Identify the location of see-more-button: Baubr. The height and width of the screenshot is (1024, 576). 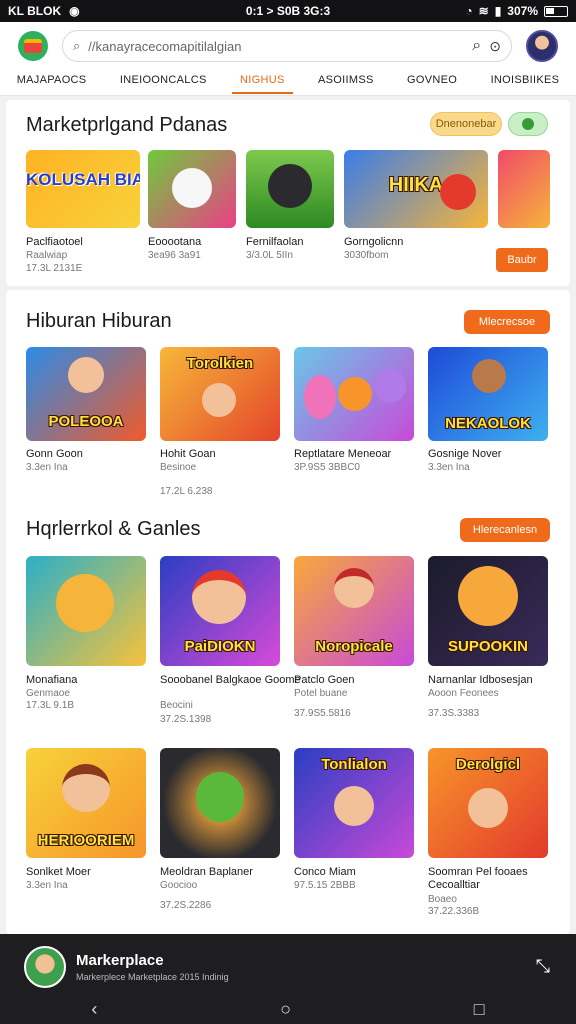
(522, 260).